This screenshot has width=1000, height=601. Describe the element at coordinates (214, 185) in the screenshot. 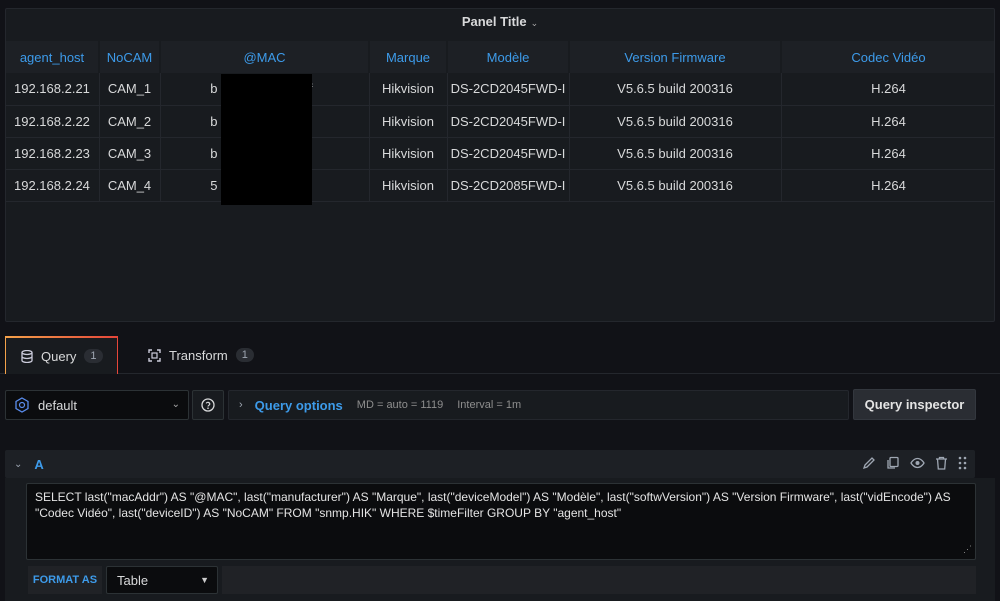

I see `mac-prefix: 5` at that location.